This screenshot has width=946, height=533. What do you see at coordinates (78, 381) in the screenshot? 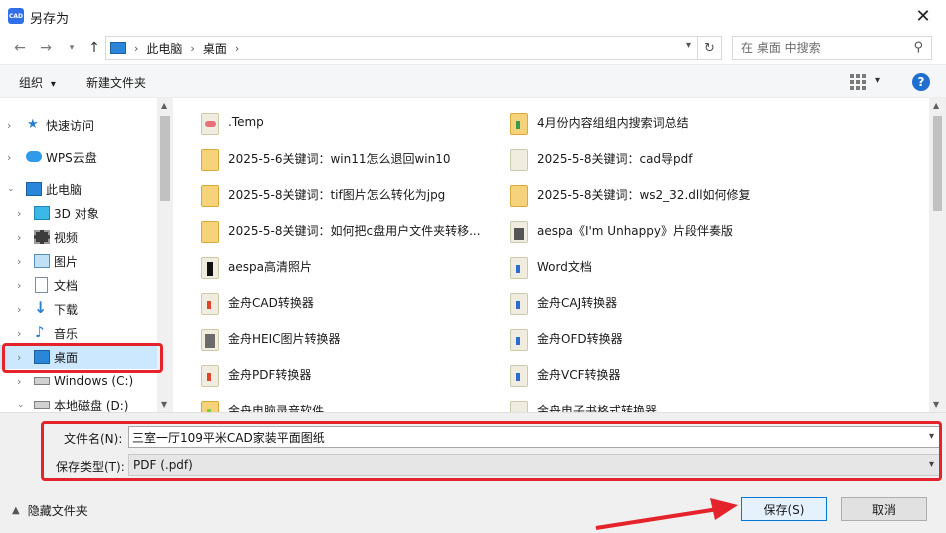
I see `sidebar-item-drive-c: › Windows (C:)` at bounding box center [78, 381].